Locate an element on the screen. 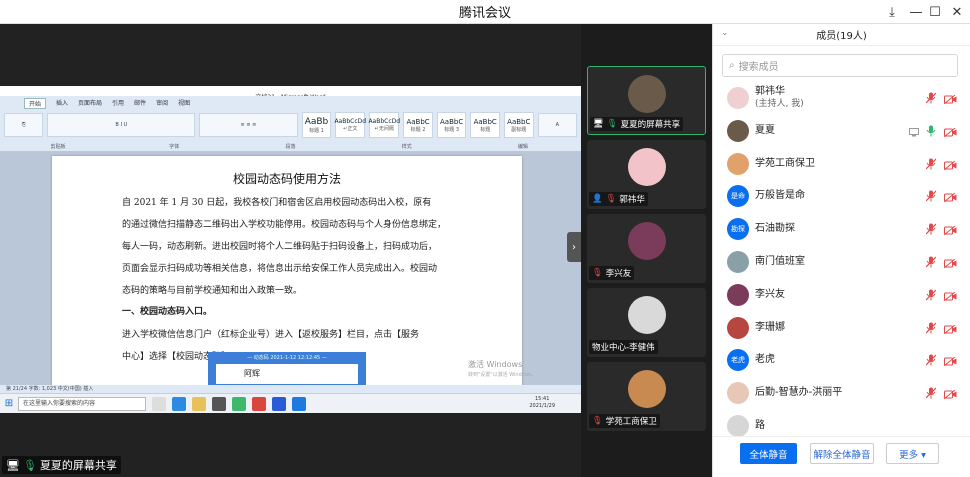 This screenshot has width=970, height=477. store-icon is located at coordinates (219, 403).